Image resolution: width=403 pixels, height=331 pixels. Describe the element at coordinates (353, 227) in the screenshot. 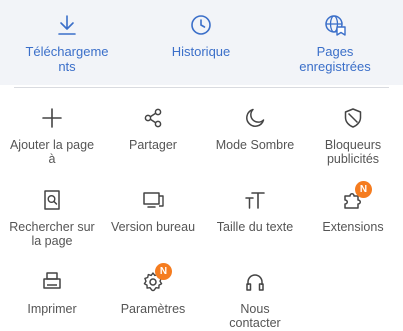

I see `extensions-label: Extensions` at that location.